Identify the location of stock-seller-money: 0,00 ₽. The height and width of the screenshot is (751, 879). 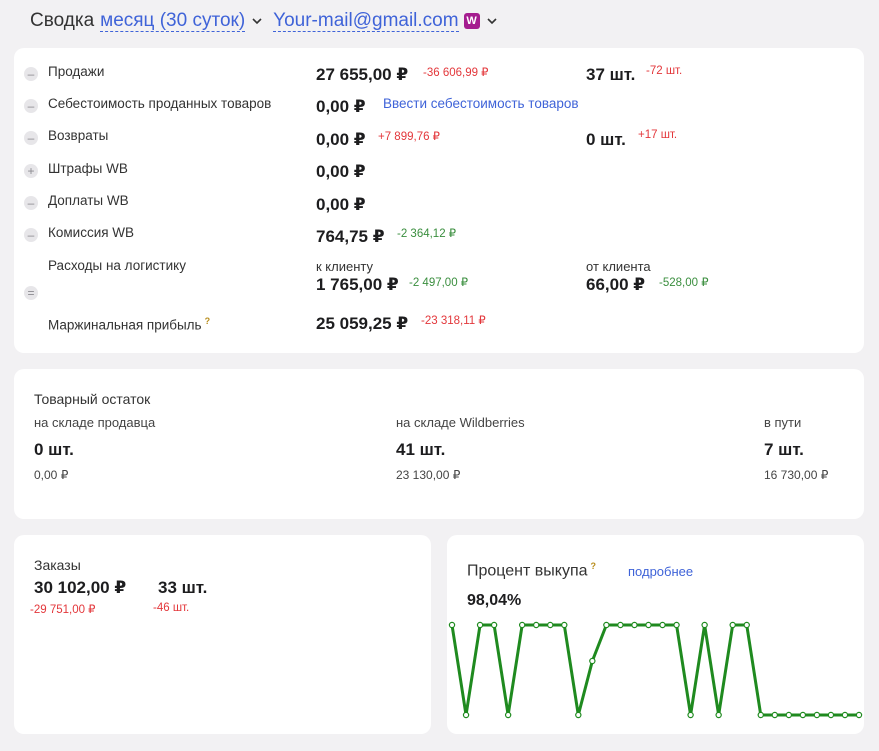
(51, 475).